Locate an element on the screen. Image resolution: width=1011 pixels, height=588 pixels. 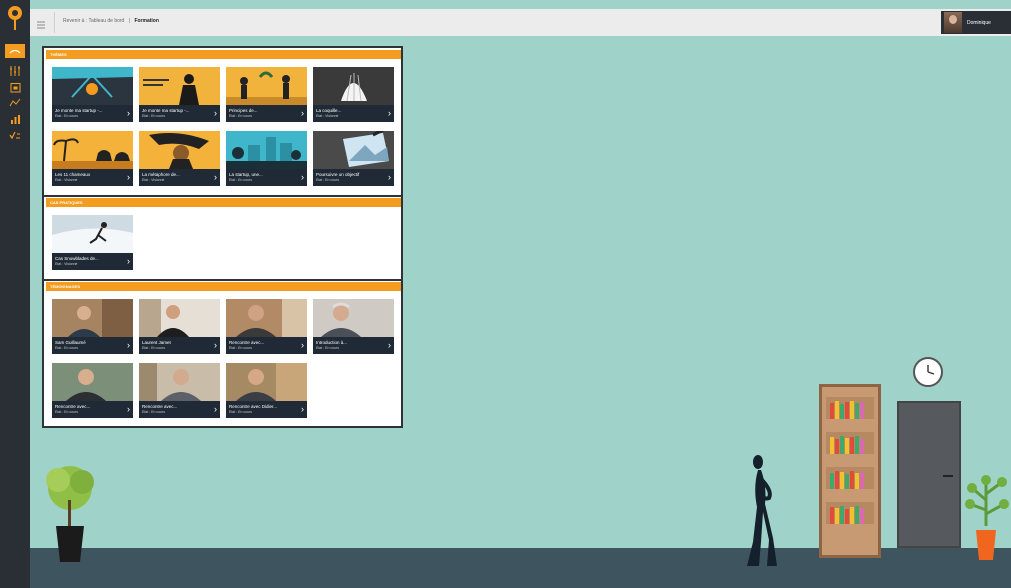
video-card: Les 11 chameaux Etat : Visionné › is located at coordinates (92, 158).